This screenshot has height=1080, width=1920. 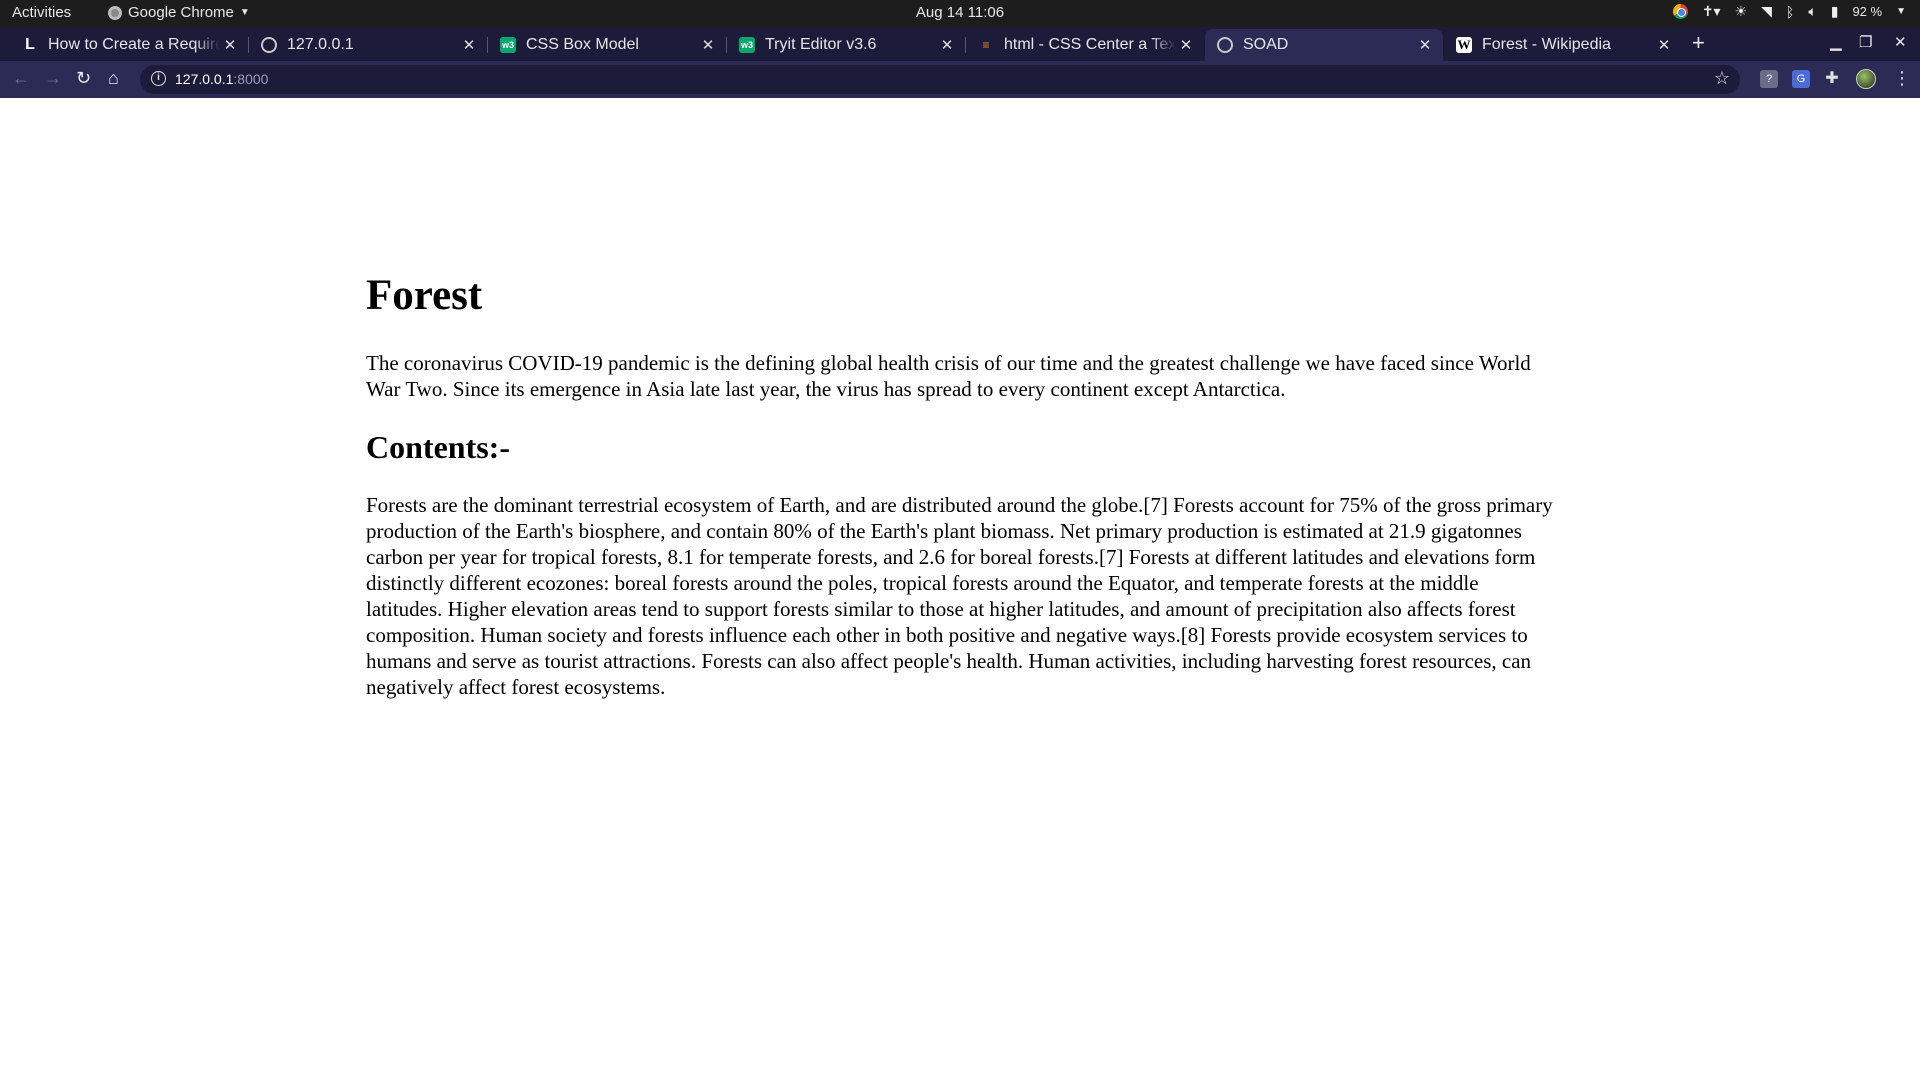 I want to click on site-info-icon: i, so click(x=158, y=78).